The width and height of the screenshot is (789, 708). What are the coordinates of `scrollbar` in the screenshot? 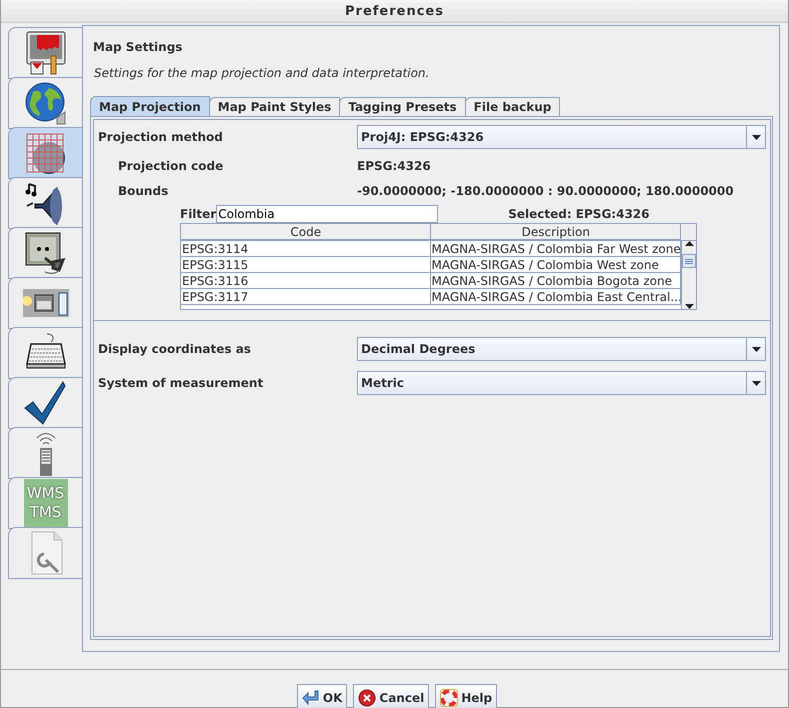 It's located at (688, 275).